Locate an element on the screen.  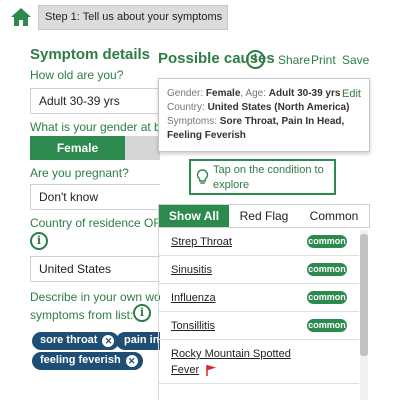
tip-box: Tap on the condition to explore is located at coordinates (262, 177).